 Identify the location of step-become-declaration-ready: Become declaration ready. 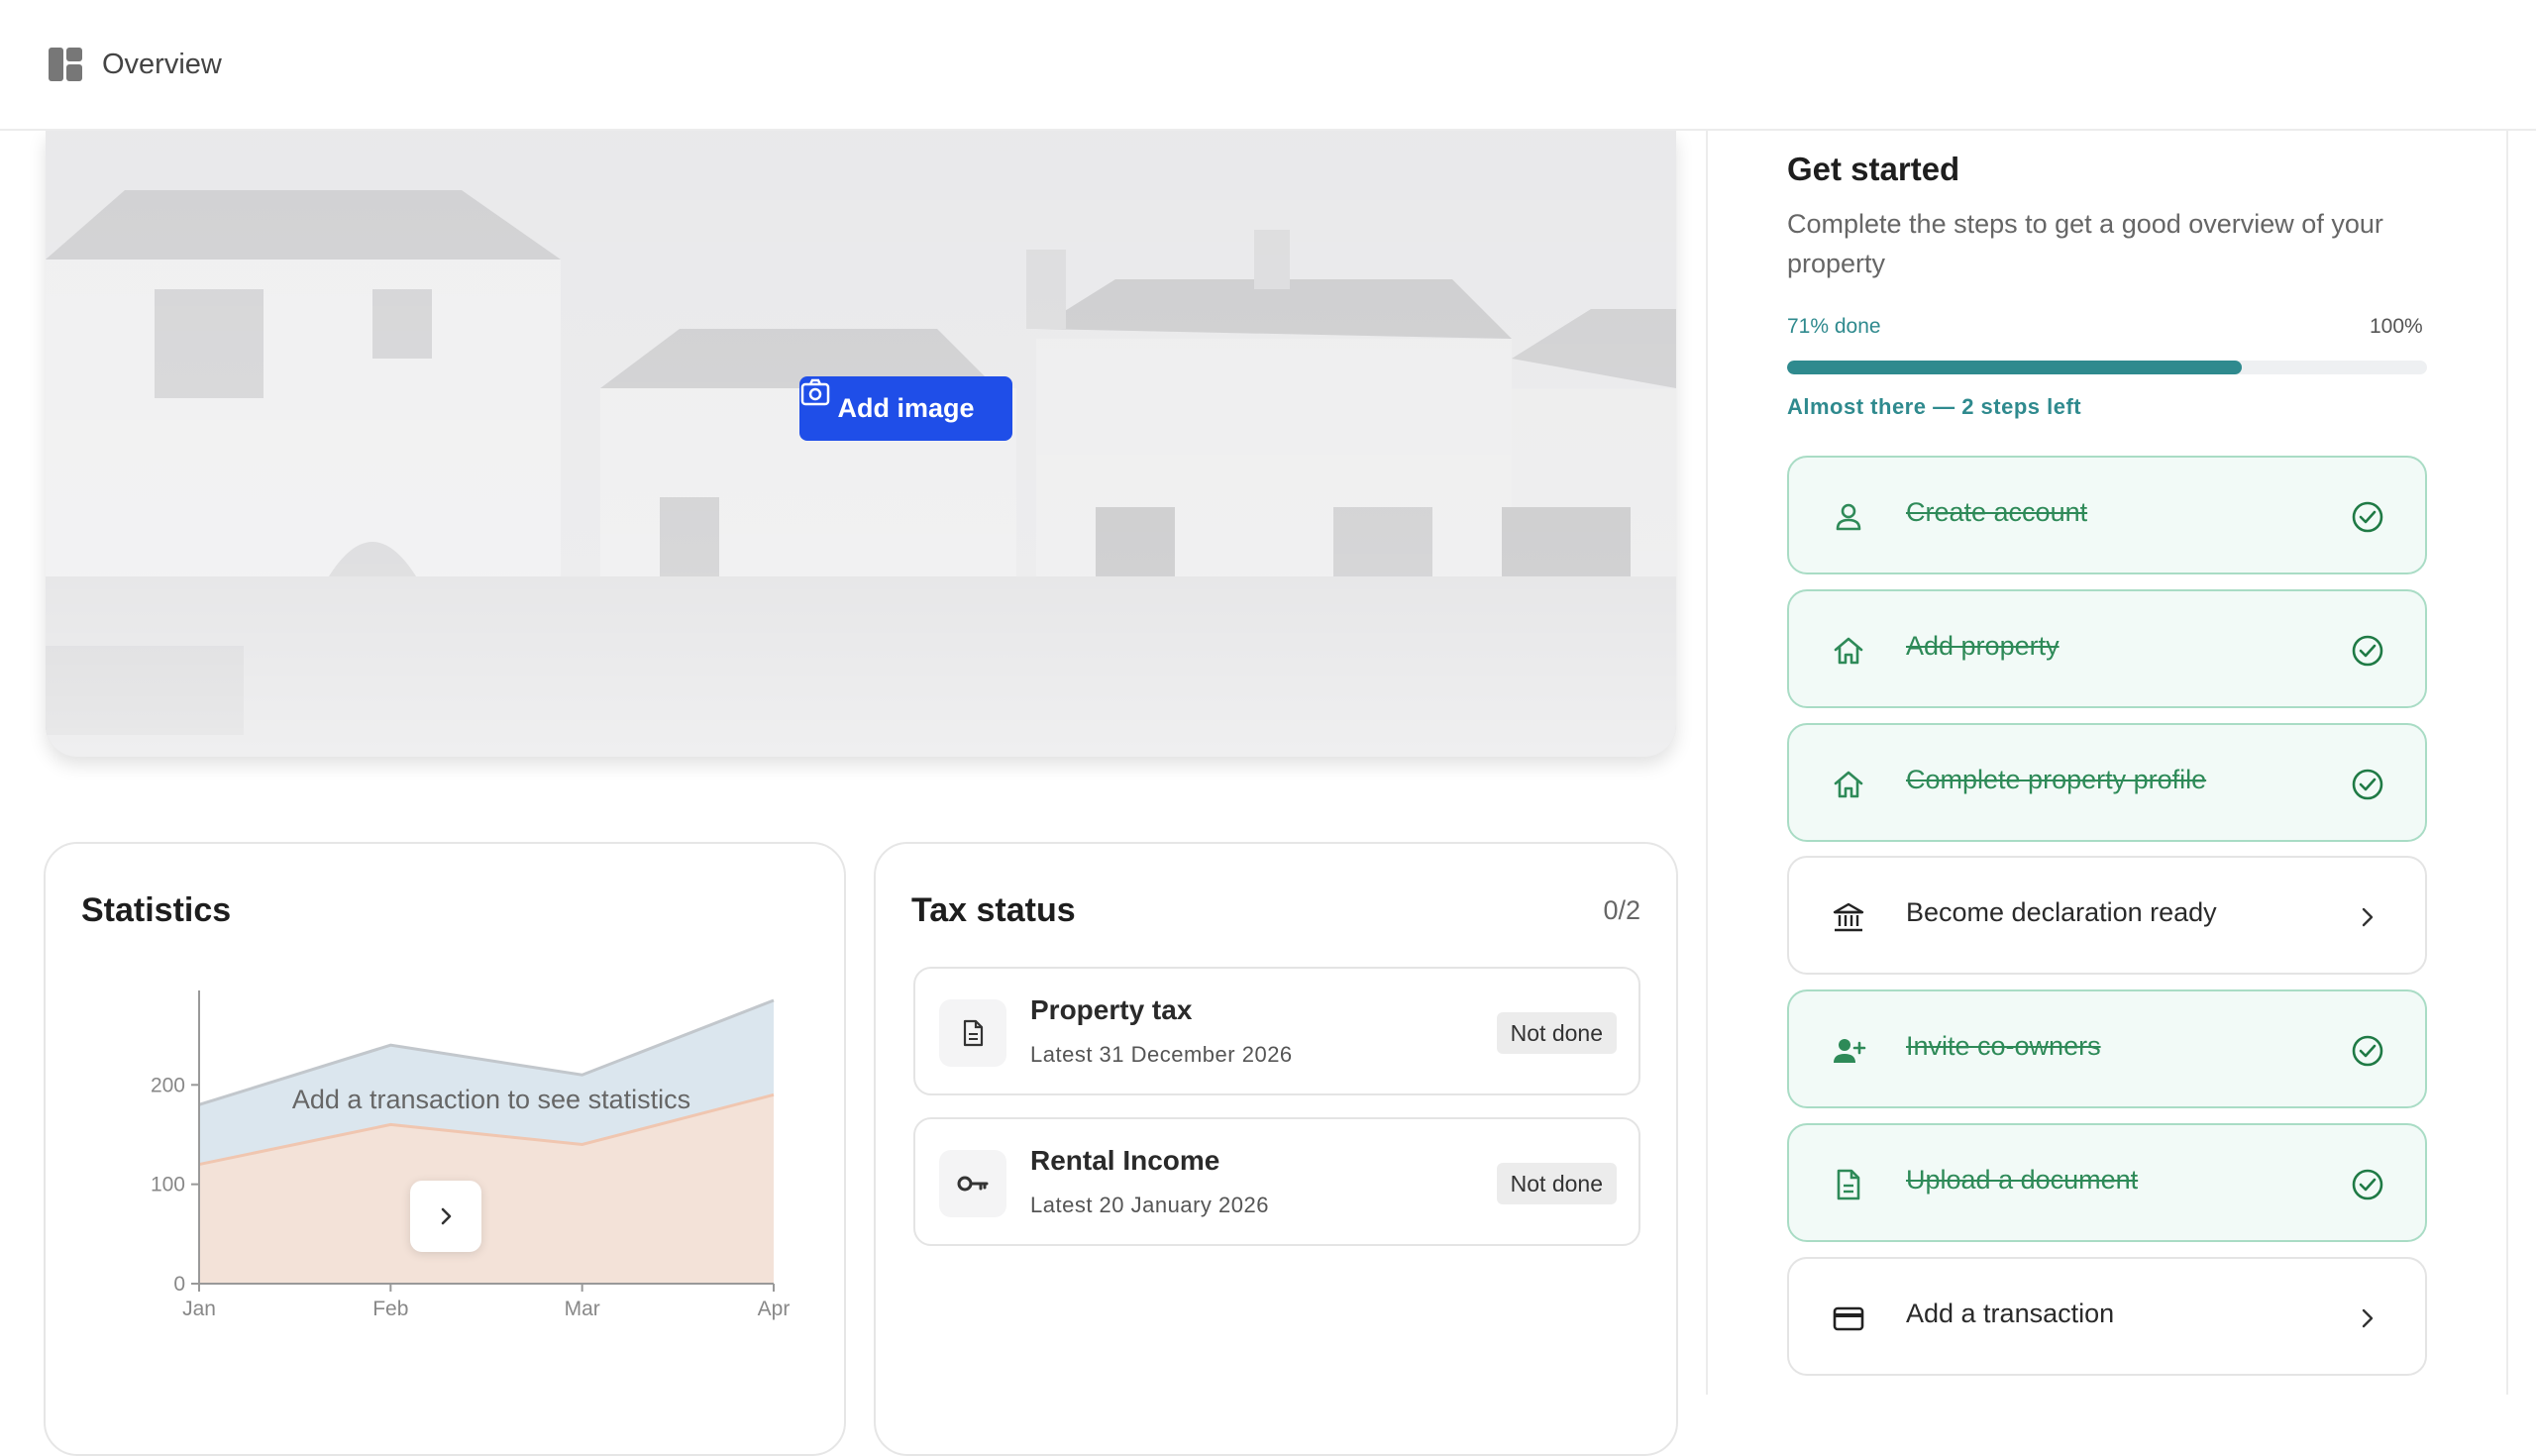
(2107, 915).